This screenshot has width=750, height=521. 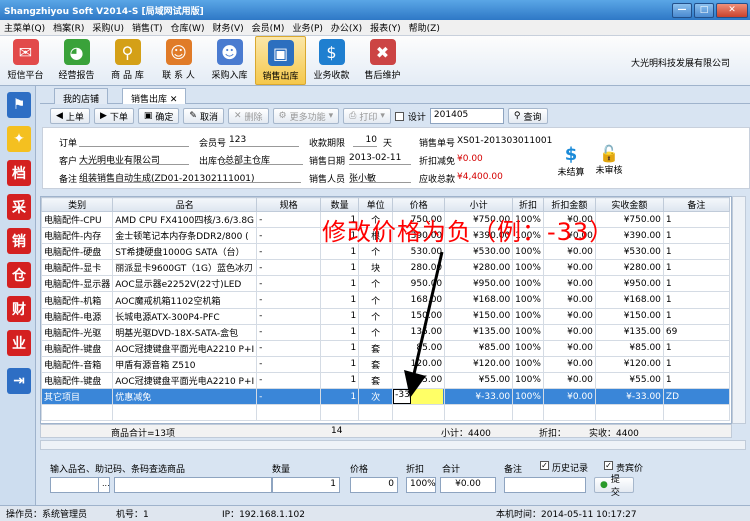 What do you see at coordinates (193, 485) in the screenshot?
I see `goods-name-input` at bounding box center [193, 485].